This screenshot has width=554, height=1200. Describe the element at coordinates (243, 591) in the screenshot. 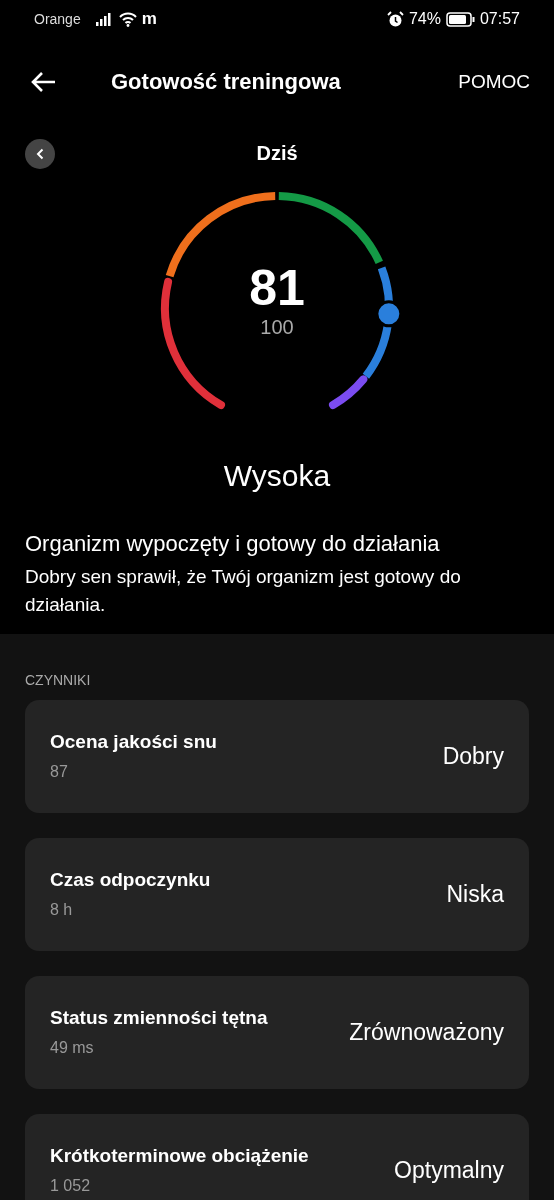

I see `summary-text: Dobry sen sprawił, że Twój organizm jest gotowy do działania.` at that location.